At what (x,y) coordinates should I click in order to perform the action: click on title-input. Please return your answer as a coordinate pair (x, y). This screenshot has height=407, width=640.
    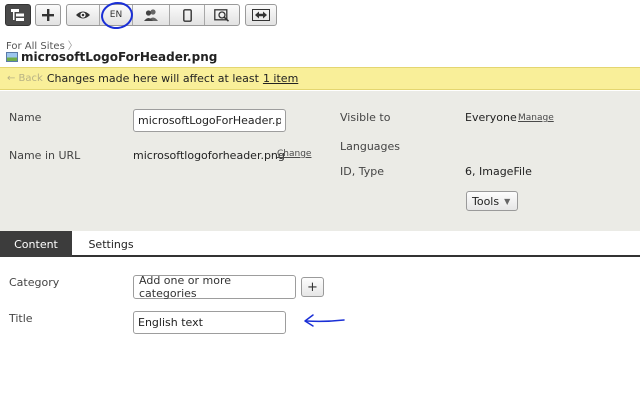
    Looking at the image, I should click on (209, 322).